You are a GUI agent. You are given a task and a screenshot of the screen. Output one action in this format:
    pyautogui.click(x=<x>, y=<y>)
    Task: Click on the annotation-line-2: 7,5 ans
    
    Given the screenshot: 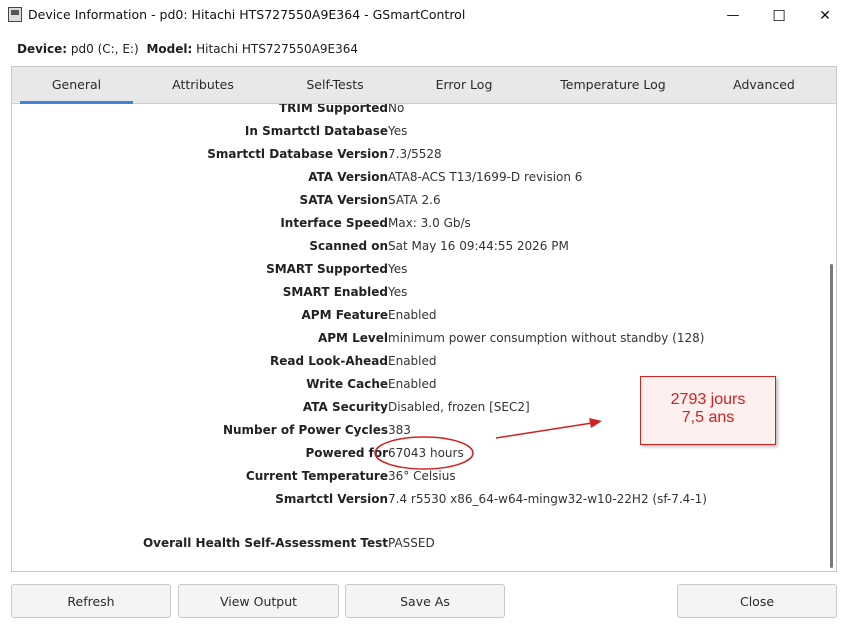 What is the action you would take?
    pyautogui.click(x=708, y=417)
    